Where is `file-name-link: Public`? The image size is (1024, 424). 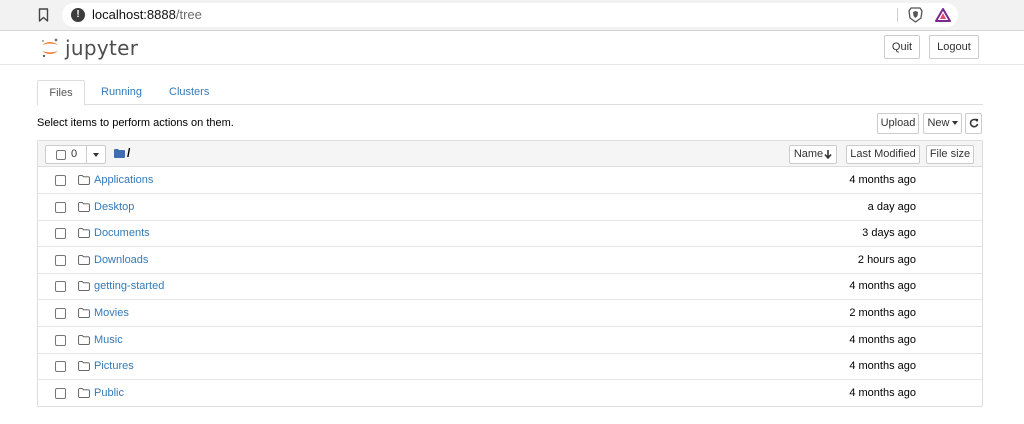 file-name-link: Public is located at coordinates (109, 393).